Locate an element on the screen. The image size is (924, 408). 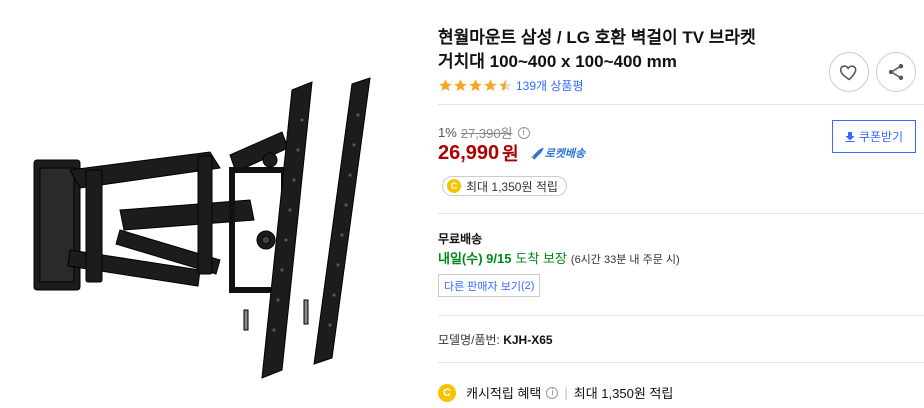
cash-reward-row: C 캐시적립 혜택 i | 최대 1,350원 적립 is located at coordinates (555, 392).